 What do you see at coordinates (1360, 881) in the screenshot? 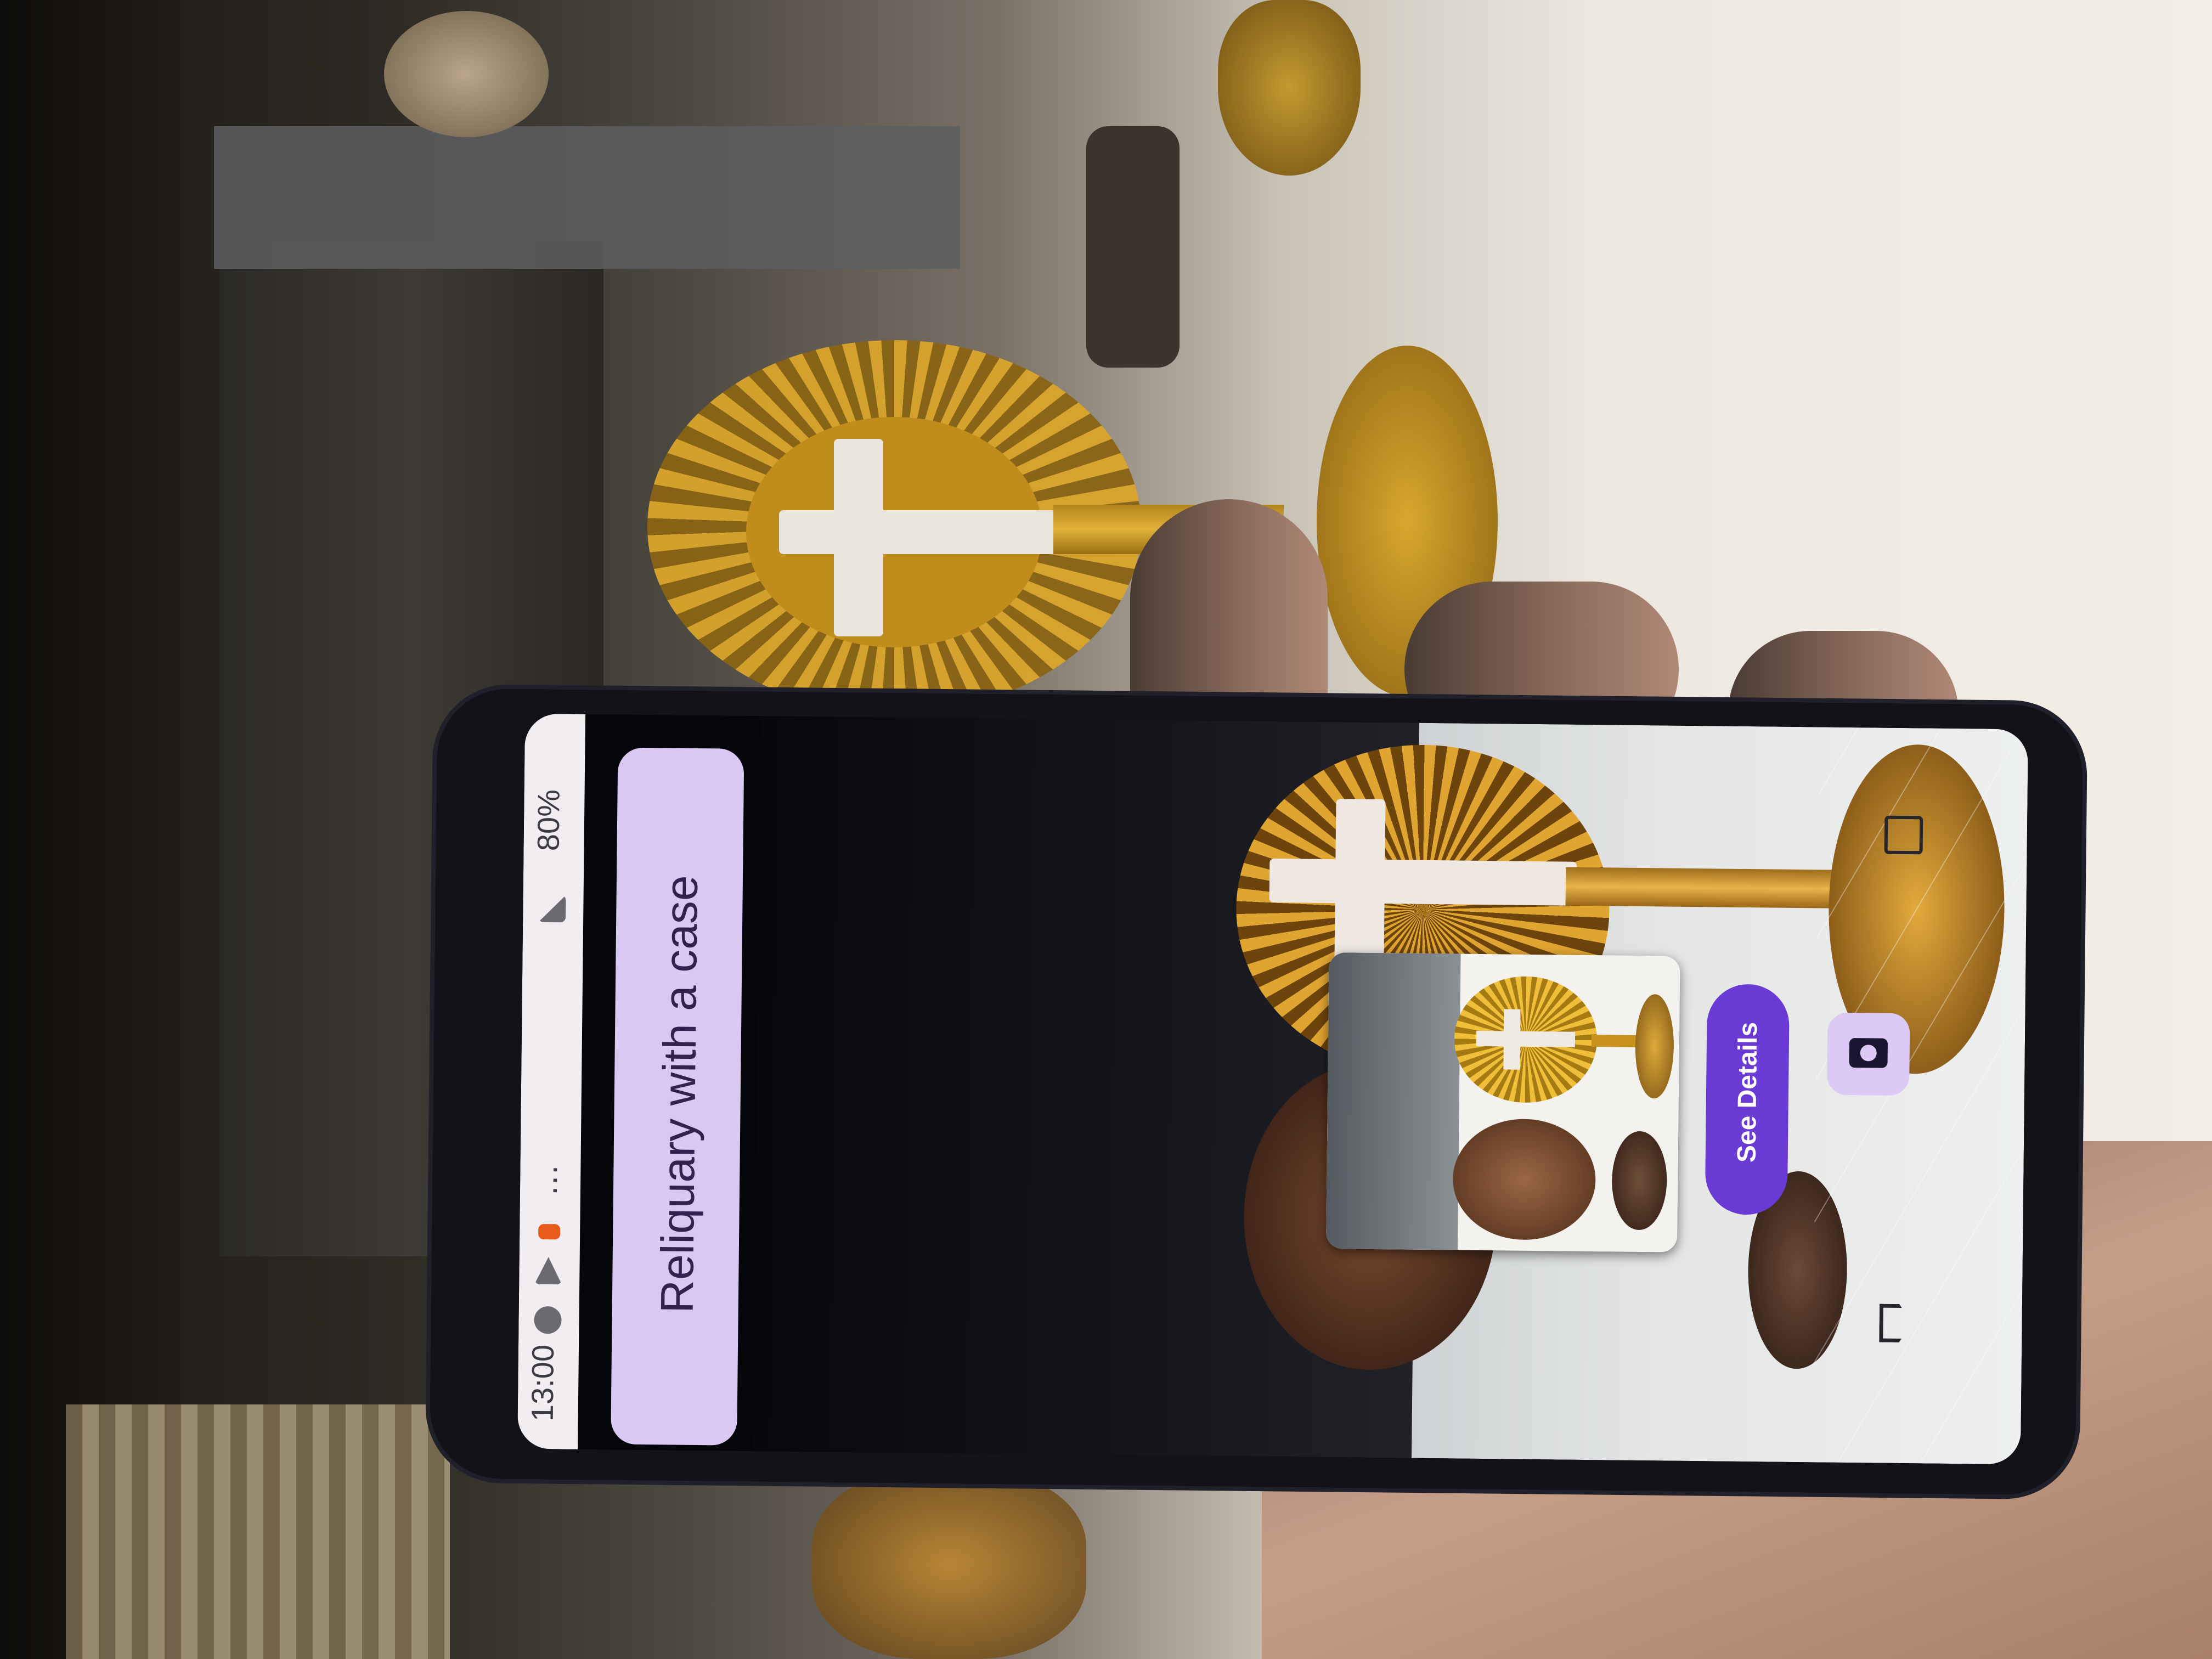
I see `preview-cross-arm` at bounding box center [1360, 881].